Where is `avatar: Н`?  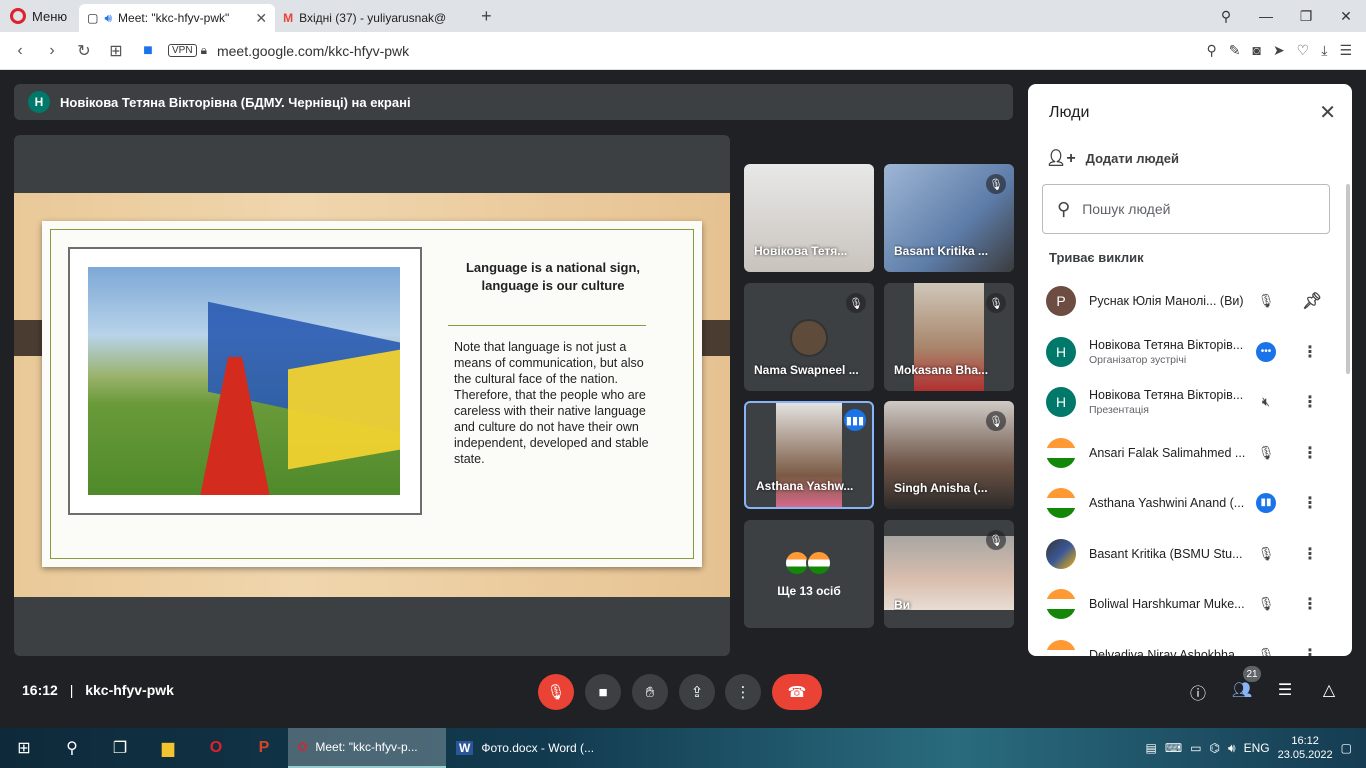 avatar: Н is located at coordinates (1061, 402).